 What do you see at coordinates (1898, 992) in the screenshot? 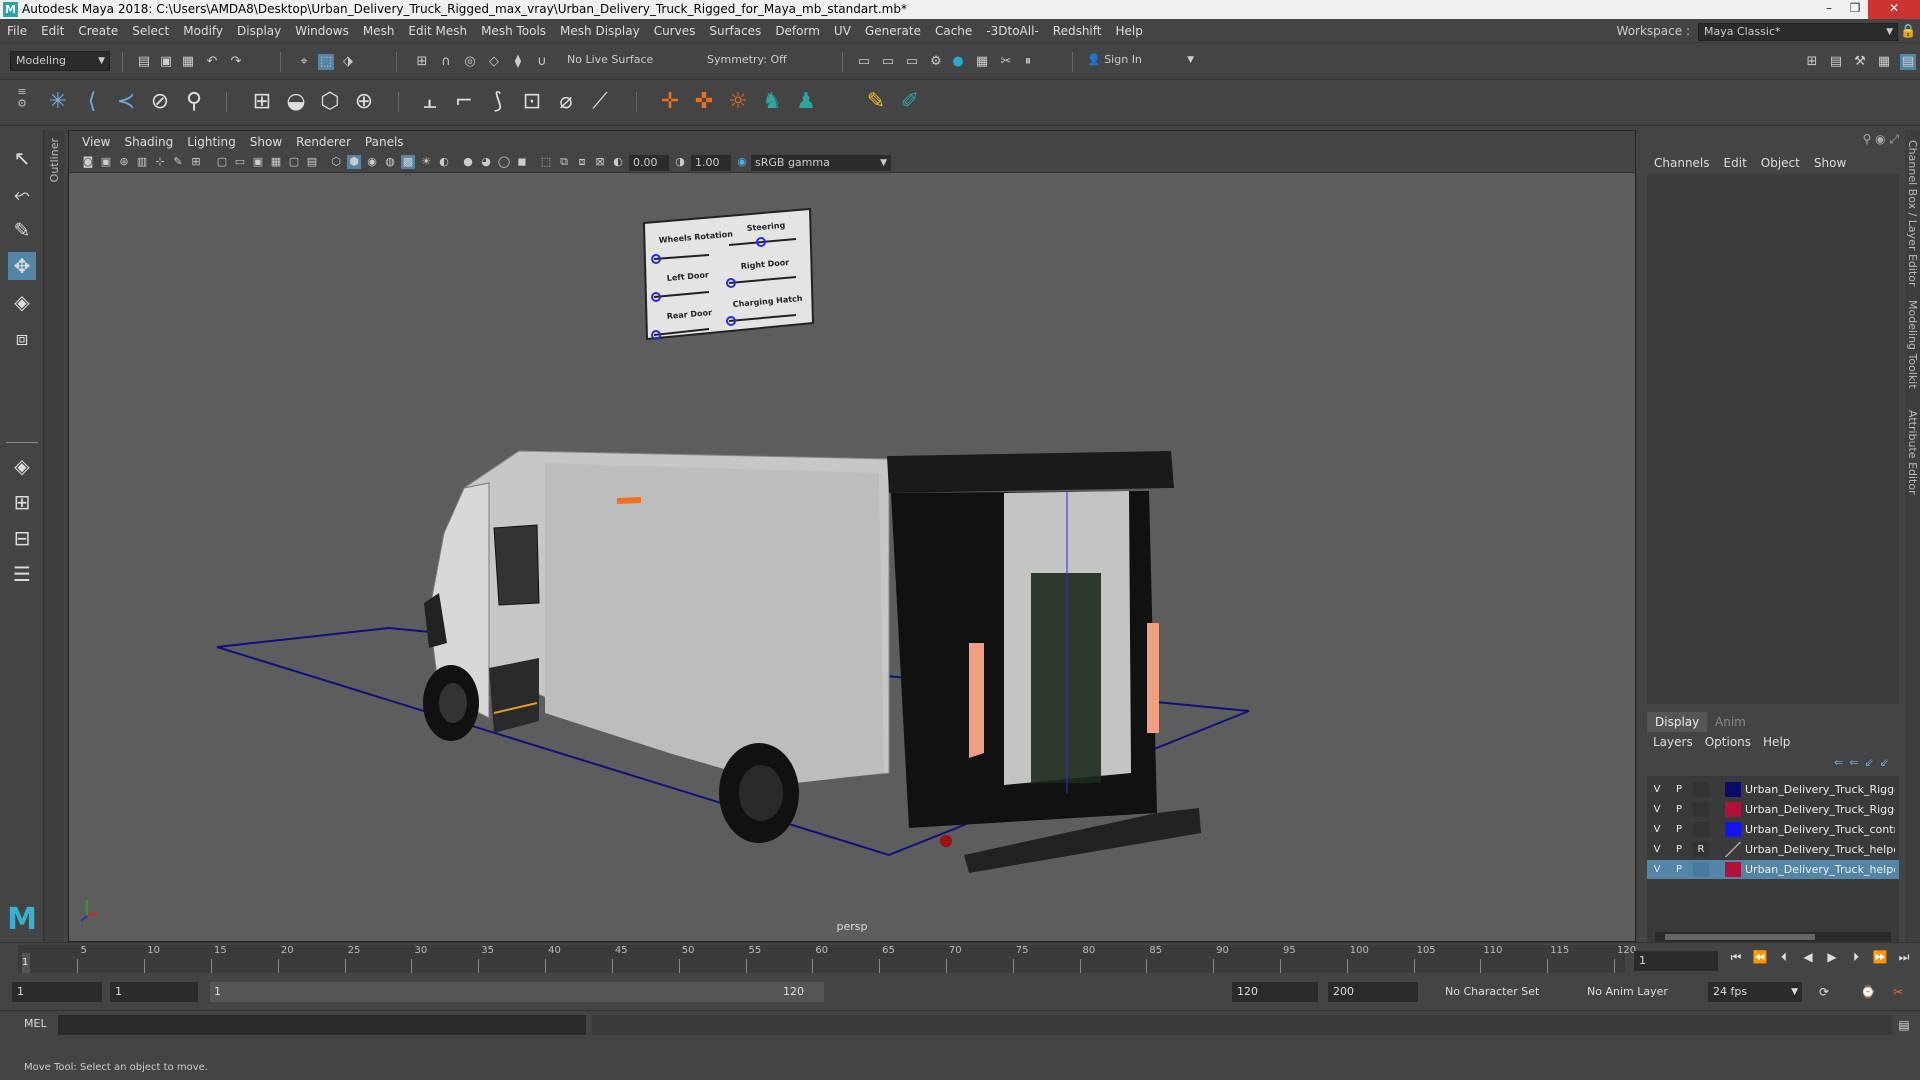
I see `anim-prefs-icon: ✂` at bounding box center [1898, 992].